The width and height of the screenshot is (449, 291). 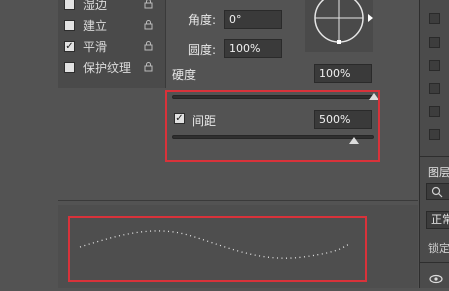 I want to click on spacing-highlight-box, so click(x=272, y=126).